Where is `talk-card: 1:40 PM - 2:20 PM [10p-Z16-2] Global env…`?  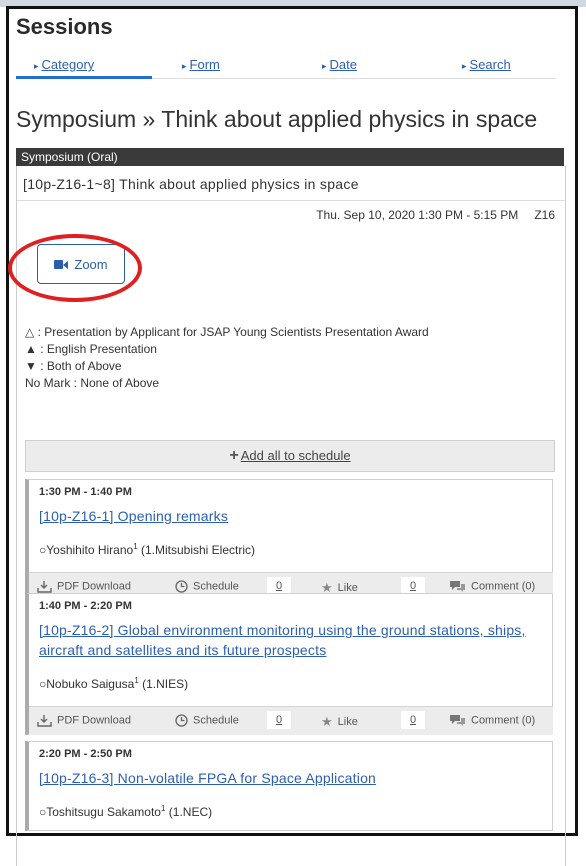
talk-card: 1:40 PM - 2:20 PM [10p-Z16-2] Global env… is located at coordinates (289, 664).